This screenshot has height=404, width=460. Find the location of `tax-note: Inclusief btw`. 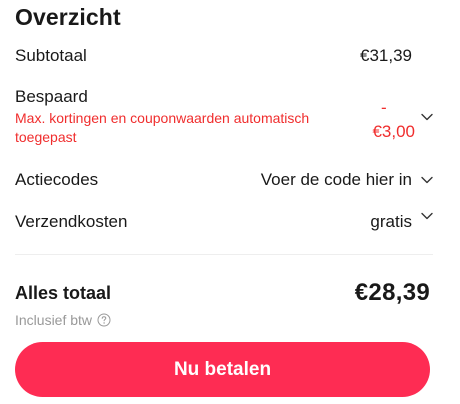

tax-note: Inclusief btw is located at coordinates (63, 320).